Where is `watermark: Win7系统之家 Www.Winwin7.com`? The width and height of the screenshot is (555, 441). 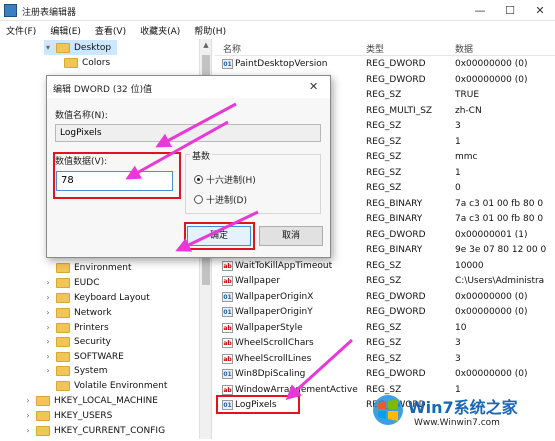 watermark: Win7系统之家 Www.Winwin7.com is located at coordinates (459, 411).